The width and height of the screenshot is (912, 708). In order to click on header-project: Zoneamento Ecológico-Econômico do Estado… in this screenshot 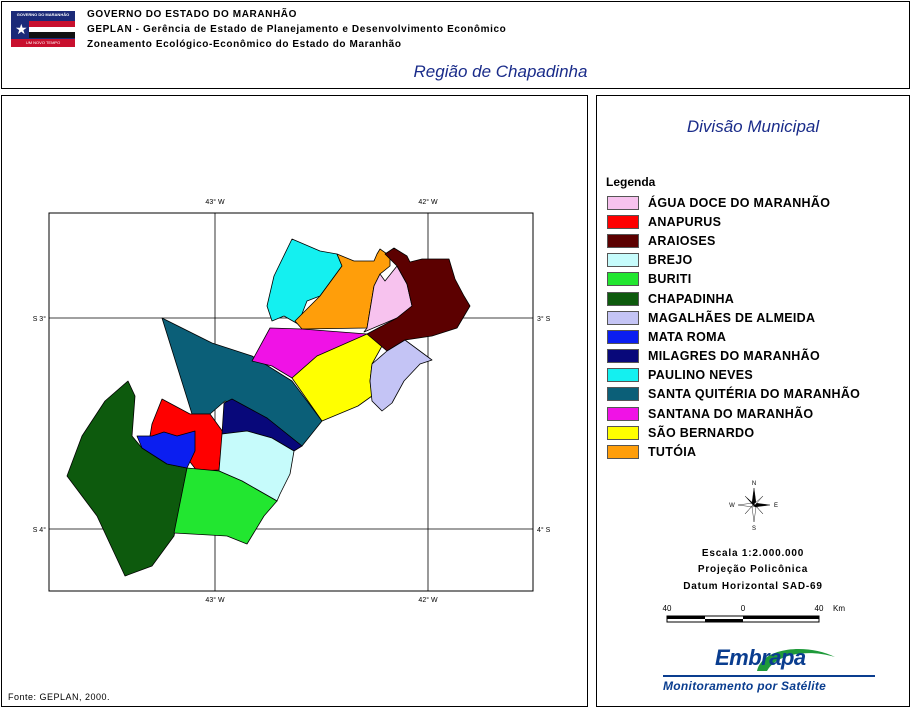, I will do `click(244, 44)`.